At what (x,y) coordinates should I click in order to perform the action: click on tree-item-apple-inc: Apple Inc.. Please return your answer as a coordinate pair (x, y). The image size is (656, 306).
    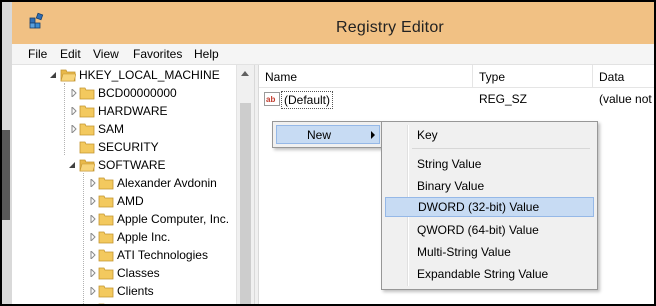
    Looking at the image, I should click on (127, 237).